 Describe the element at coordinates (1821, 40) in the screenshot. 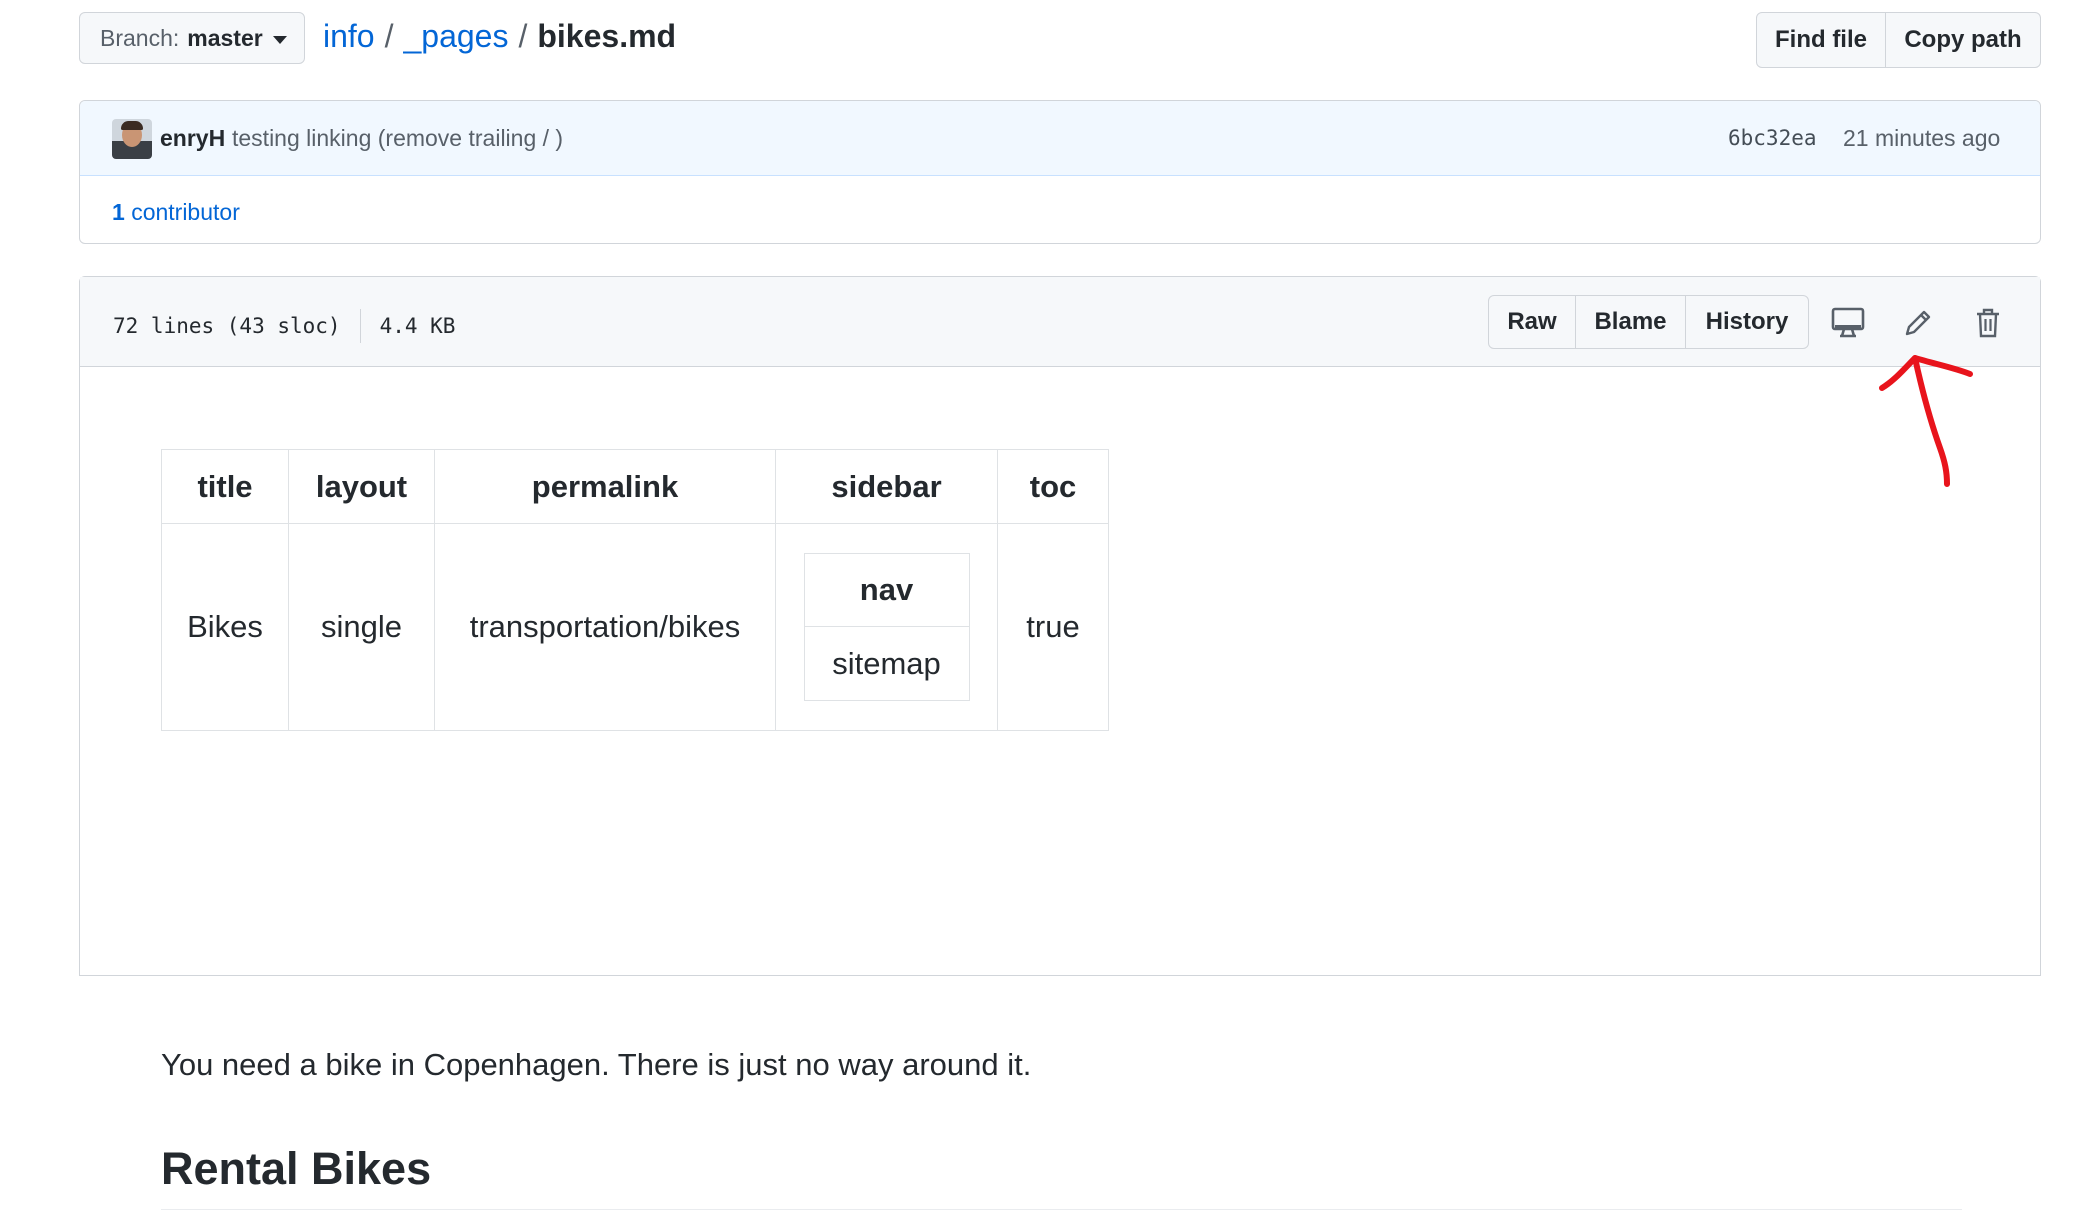

I see `find-file-button: Find file` at that location.